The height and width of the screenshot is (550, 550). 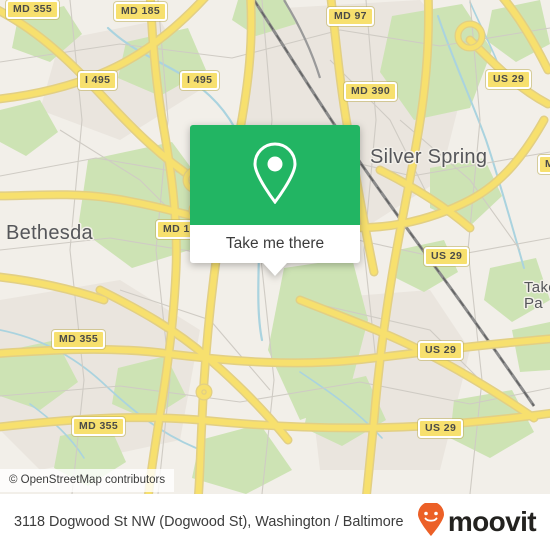 I want to click on route-shield-i495-a: I 495, so click(x=98, y=80).